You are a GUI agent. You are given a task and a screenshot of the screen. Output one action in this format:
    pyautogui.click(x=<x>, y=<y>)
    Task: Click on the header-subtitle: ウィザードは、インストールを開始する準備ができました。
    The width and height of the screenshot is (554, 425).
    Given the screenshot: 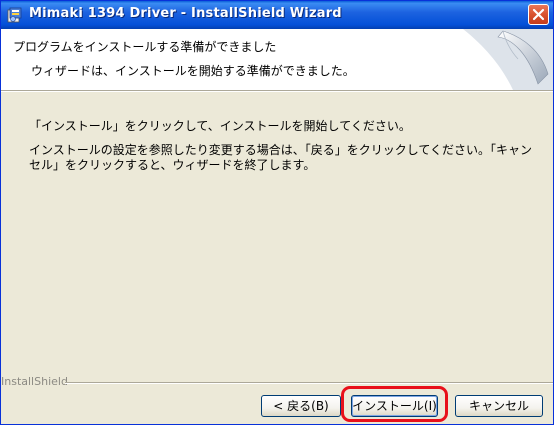 What is the action you would take?
    pyautogui.click(x=193, y=71)
    